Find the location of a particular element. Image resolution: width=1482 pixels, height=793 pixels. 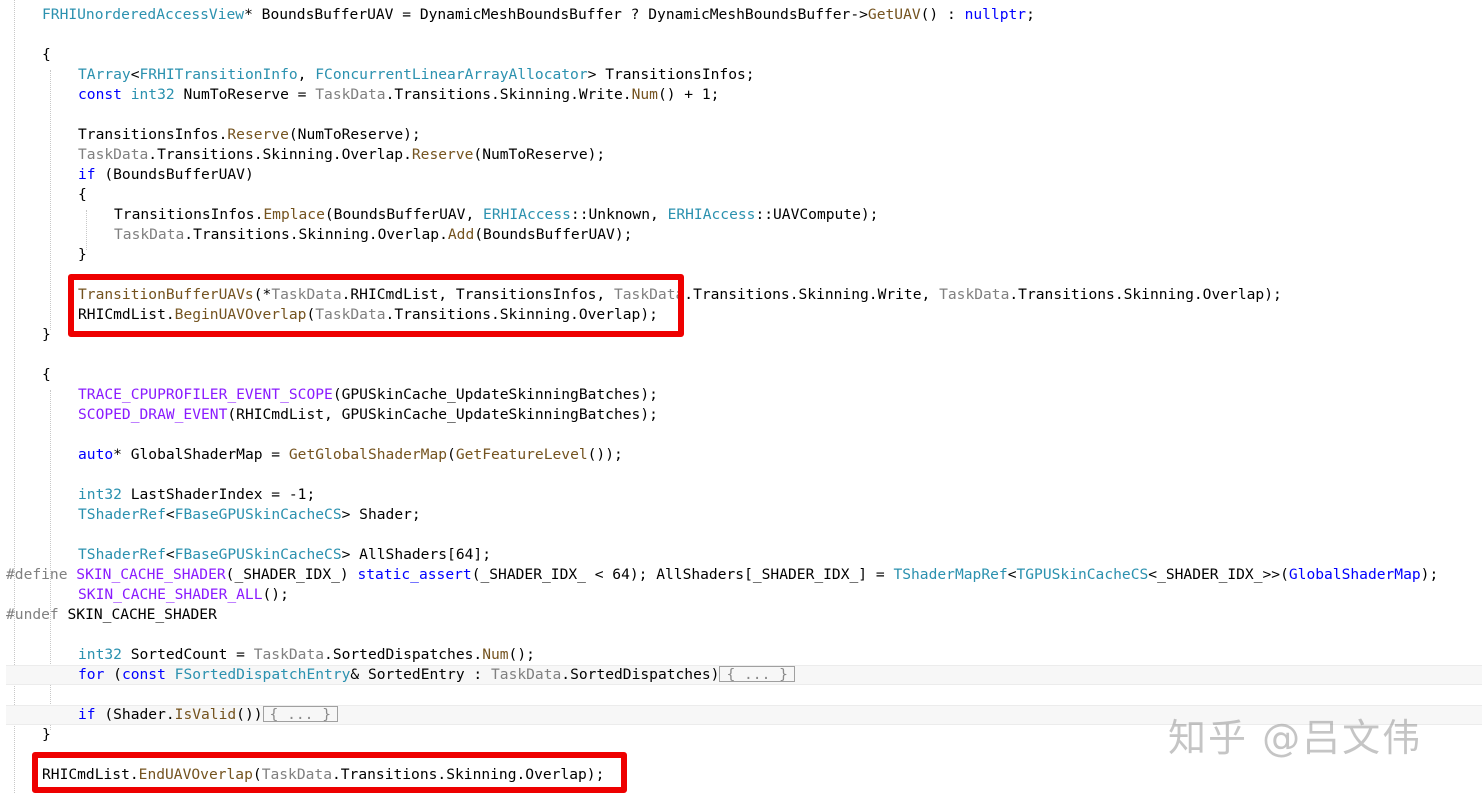

code-token: > AllShaders[64]; is located at coordinates (416, 554).